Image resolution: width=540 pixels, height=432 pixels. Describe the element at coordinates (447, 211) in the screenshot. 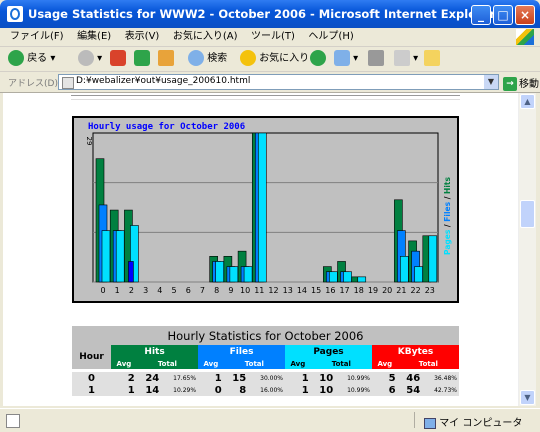

I see `legend-files: Files` at that location.